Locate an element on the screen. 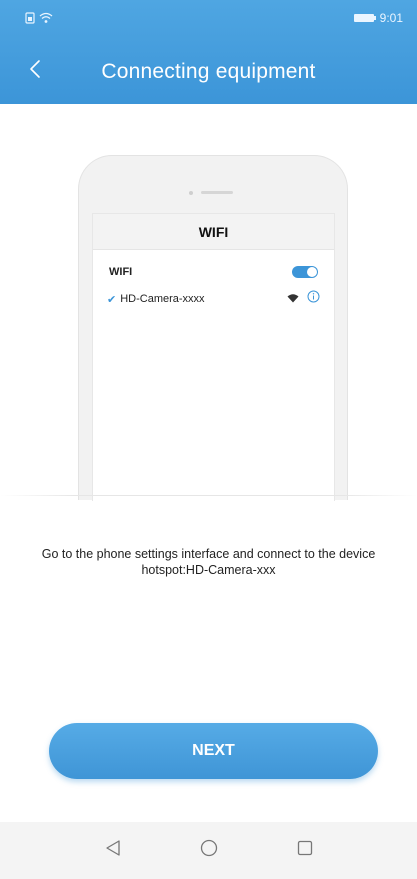 The height and width of the screenshot is (879, 417). wifi-setting-row: WIFI is located at coordinates (213, 272).